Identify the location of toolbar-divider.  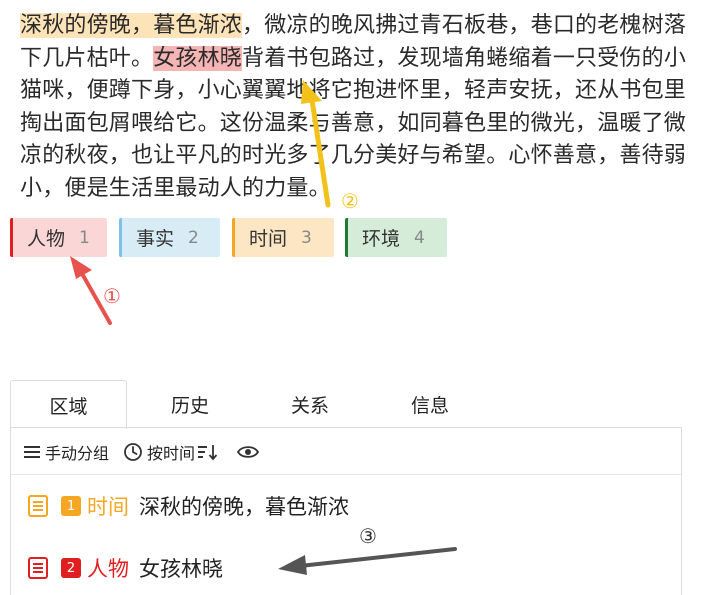
(346, 474).